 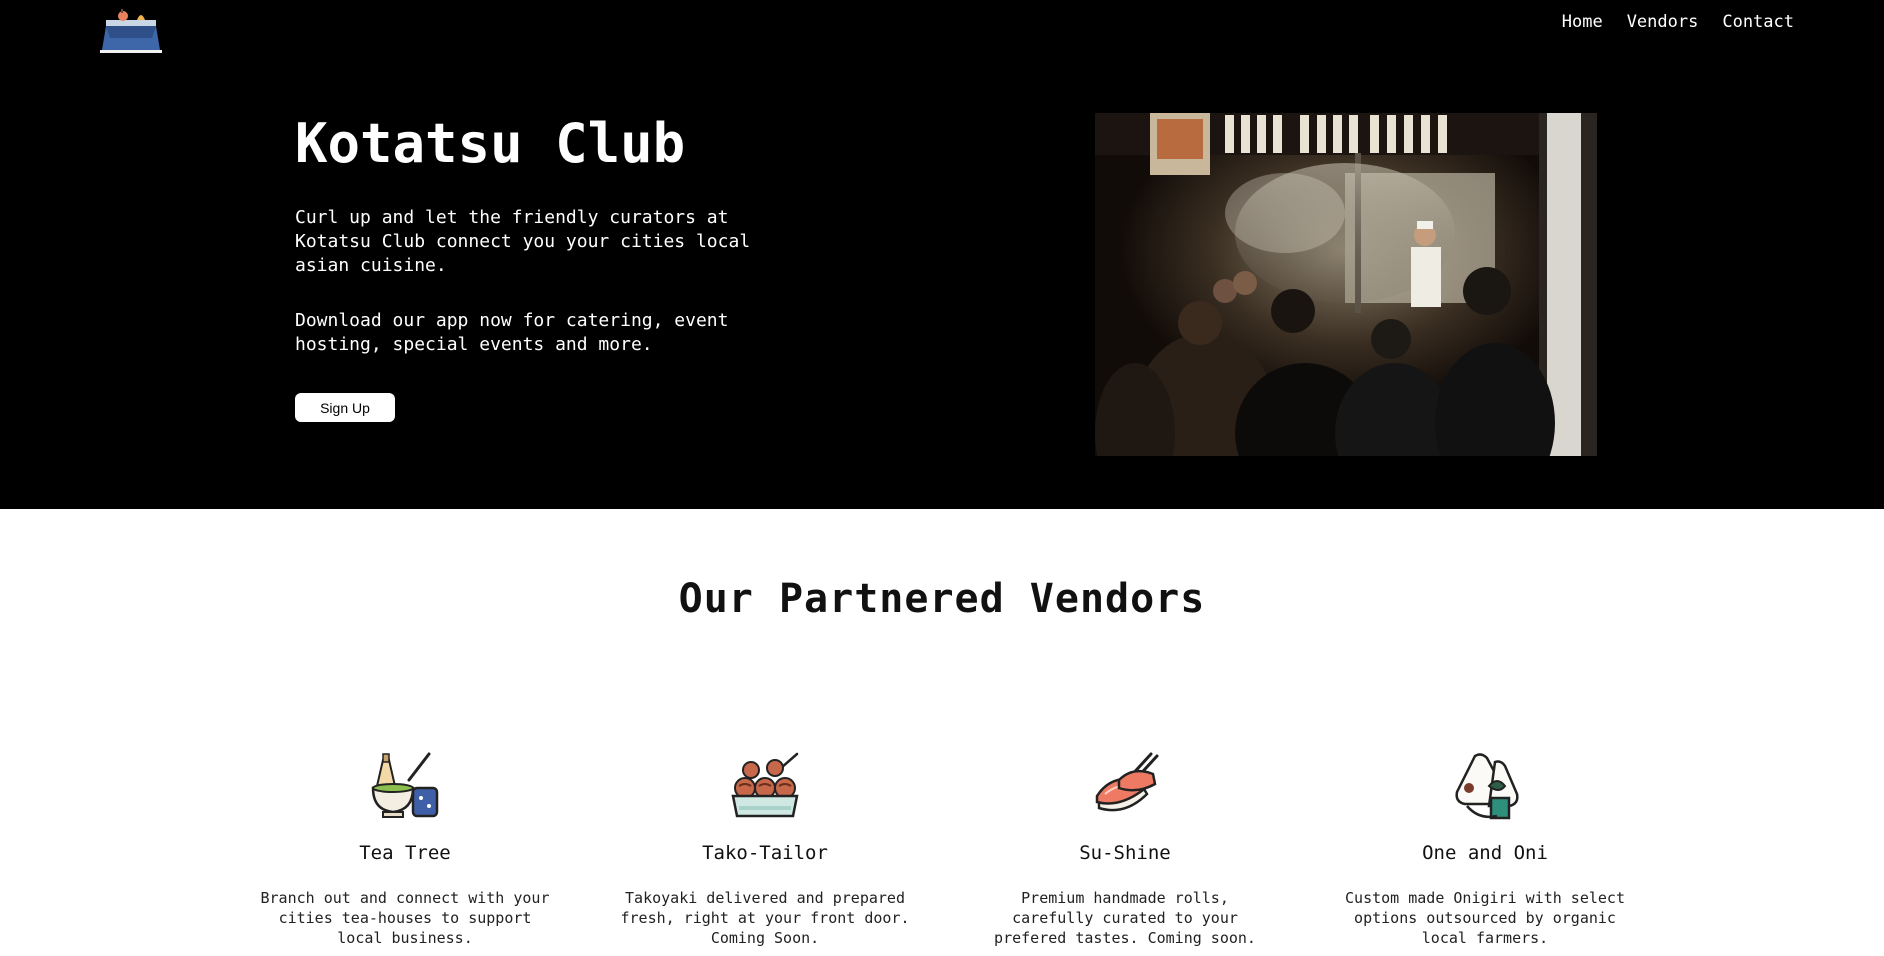 What do you see at coordinates (1125, 853) in the screenshot?
I see `vendor-name: Su-Shine` at bounding box center [1125, 853].